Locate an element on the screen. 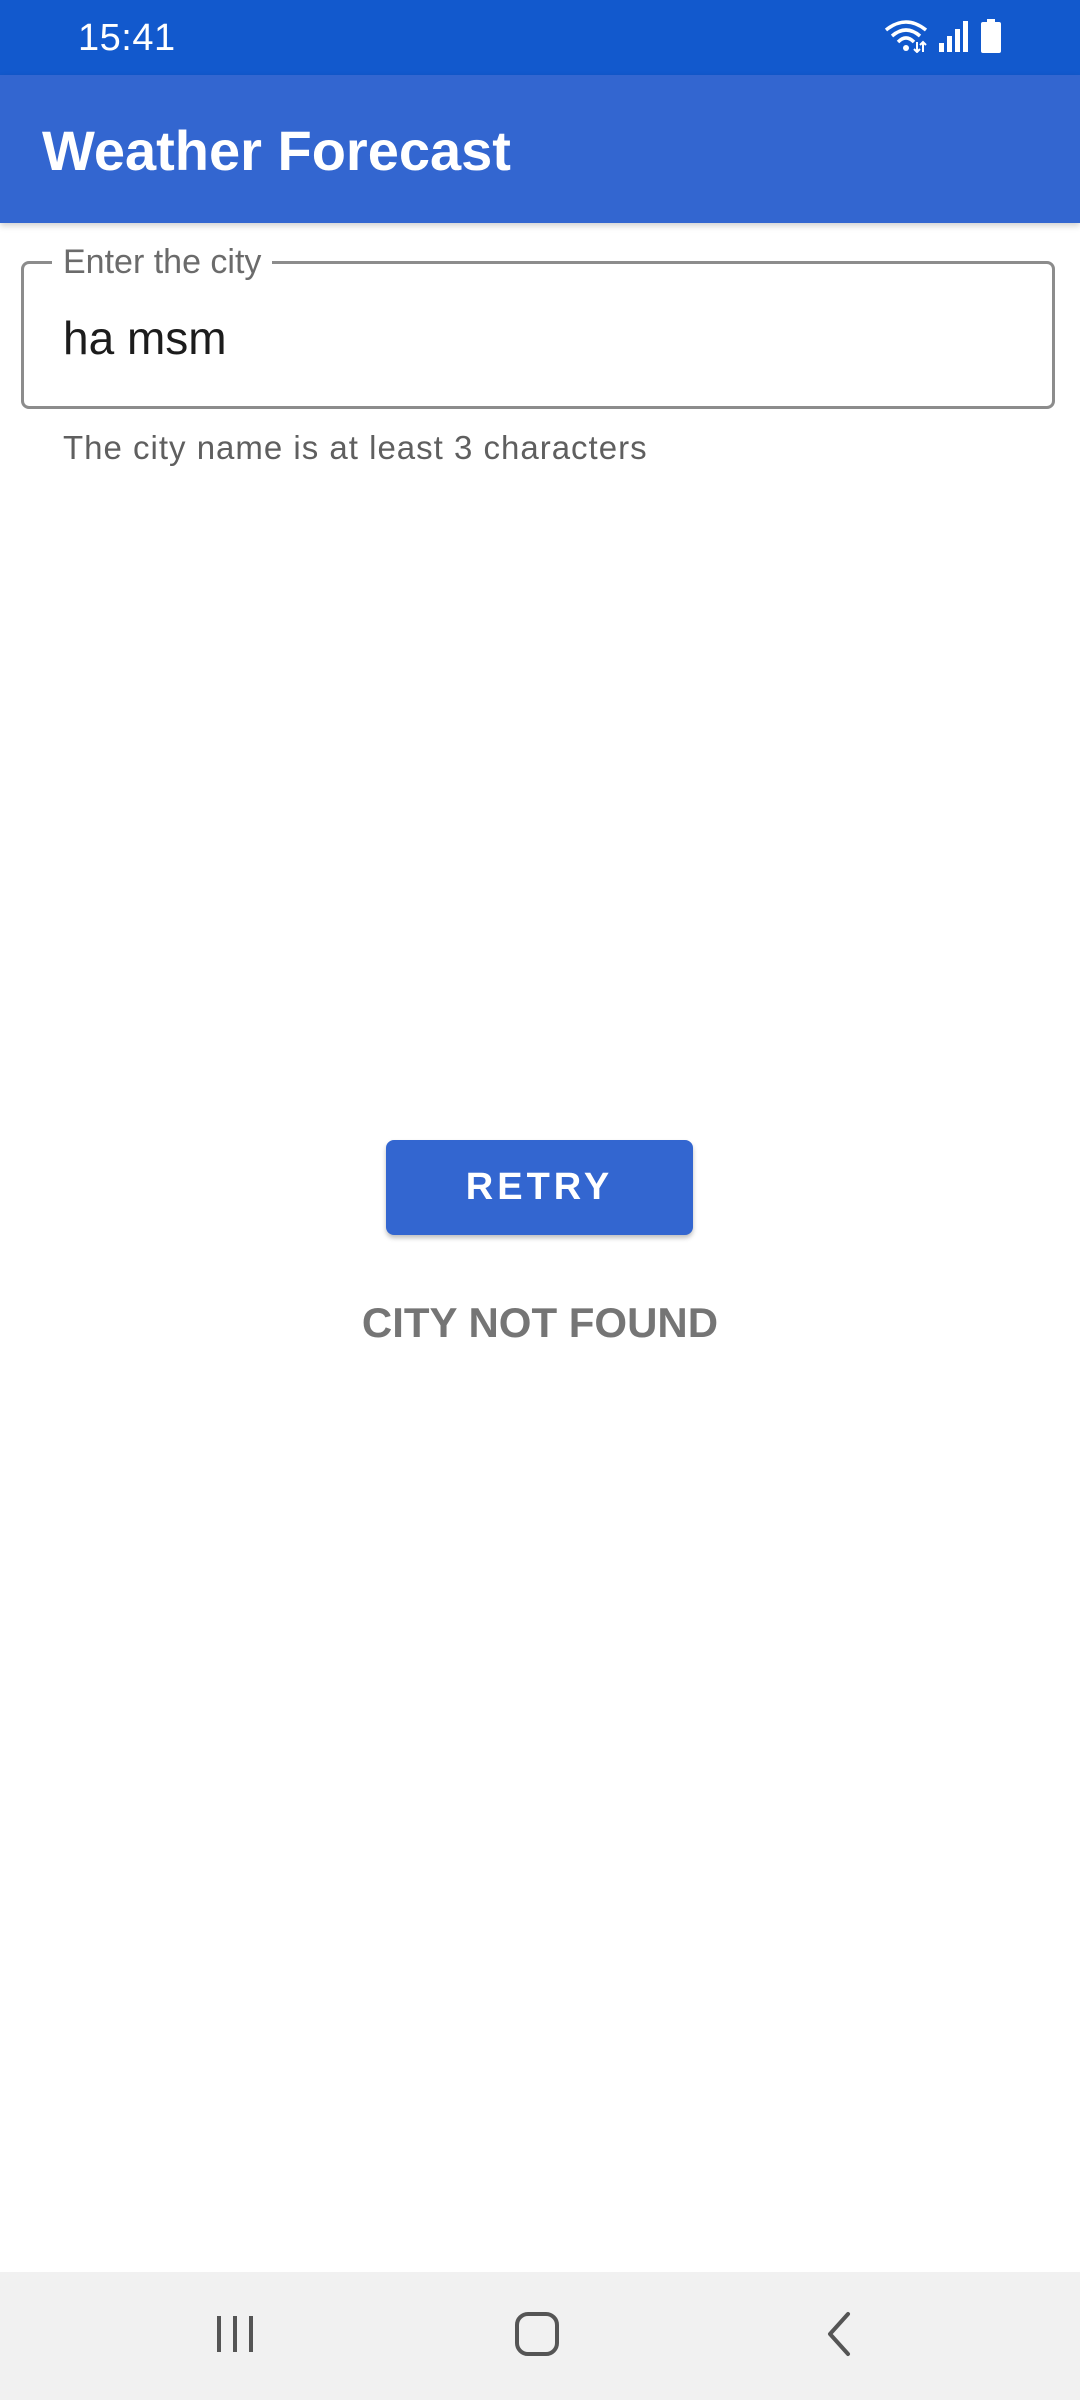 This screenshot has height=2400, width=1080. back-button is located at coordinates (839, 2336).